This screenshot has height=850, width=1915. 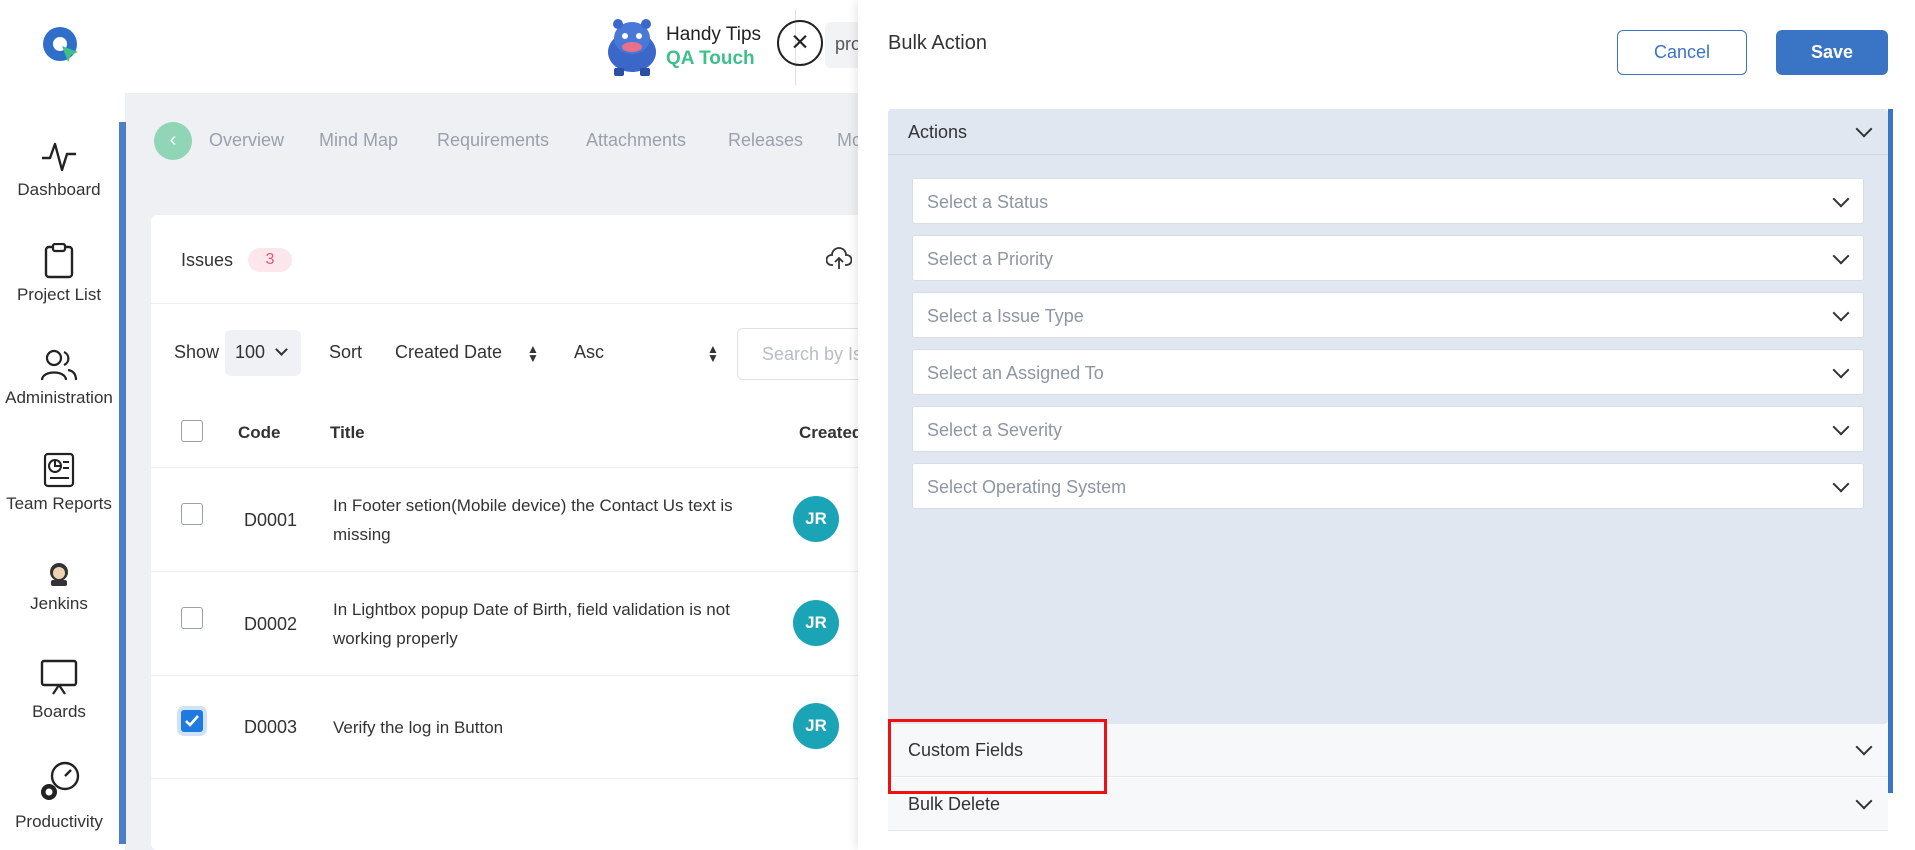 I want to click on issues-count-badge: 3, so click(x=270, y=260).